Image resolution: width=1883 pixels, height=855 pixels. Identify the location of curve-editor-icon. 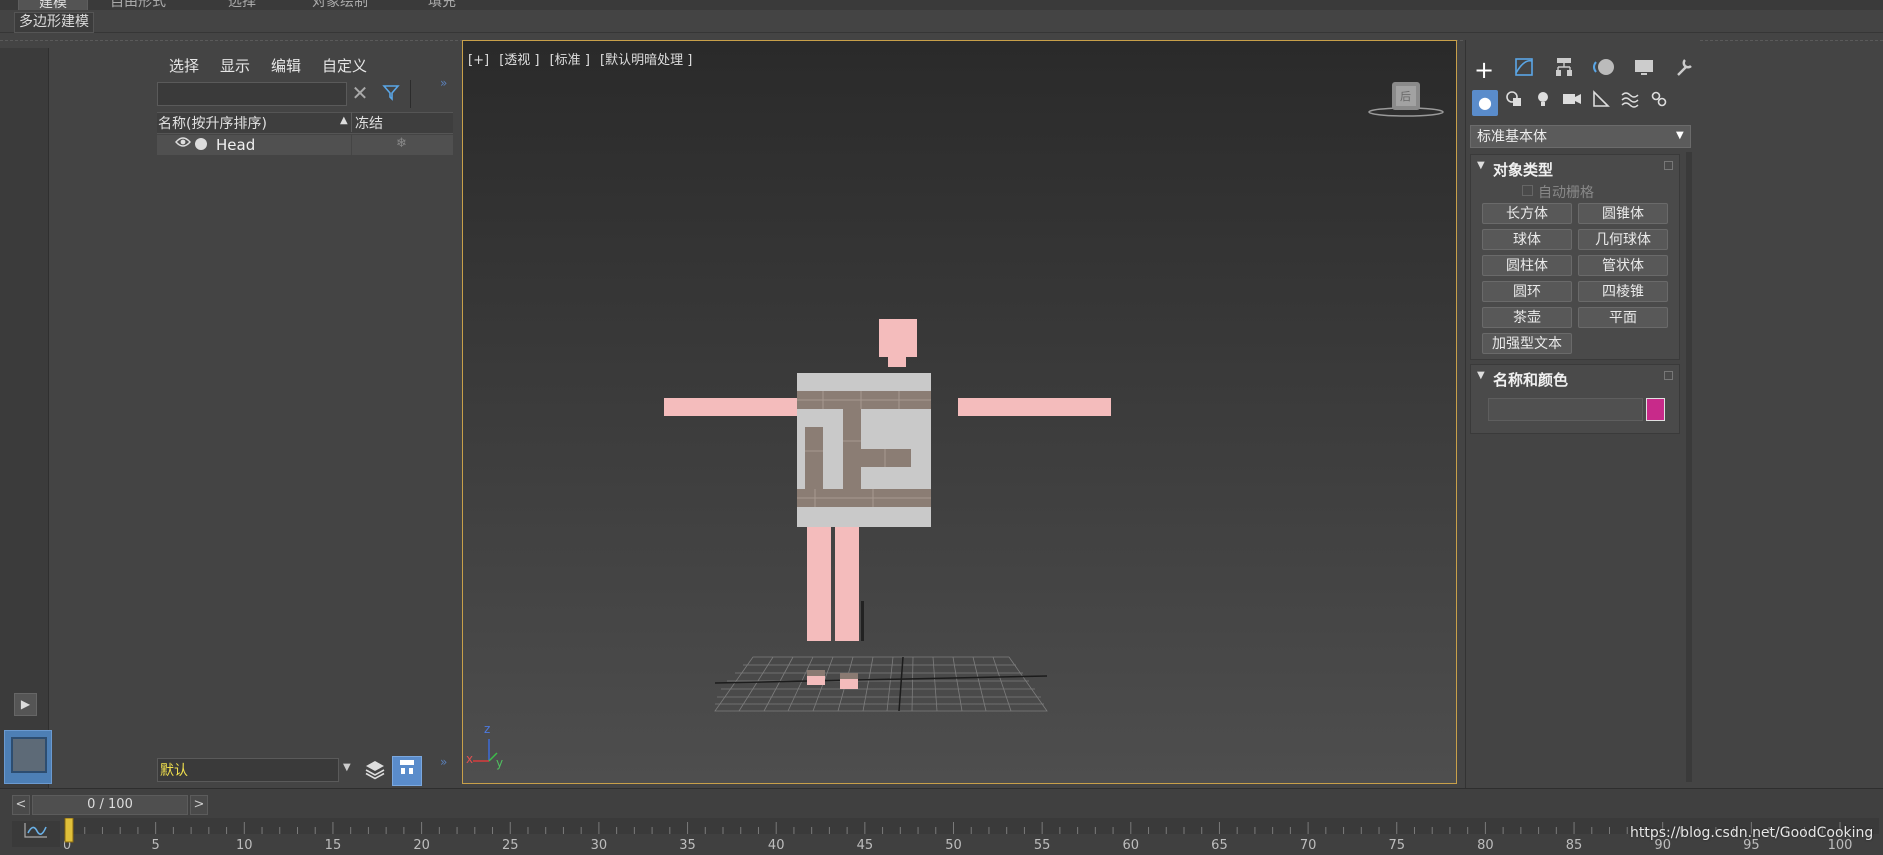
(36, 834).